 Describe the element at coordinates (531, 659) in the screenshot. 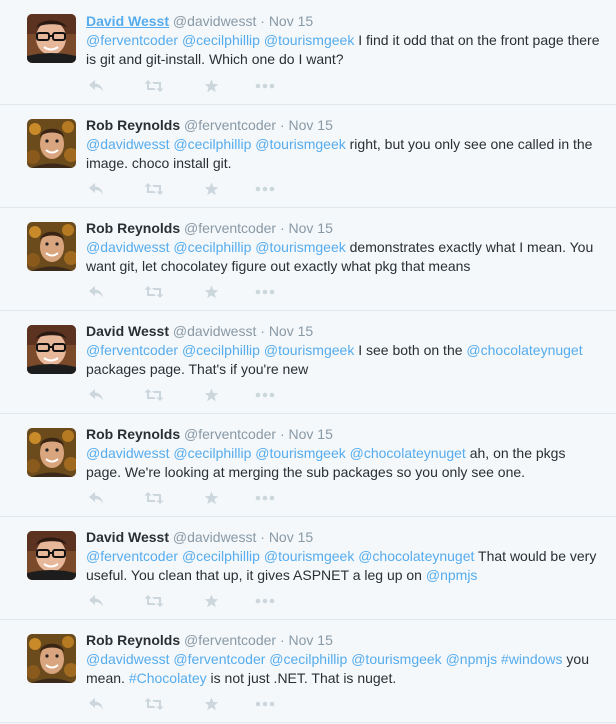

I see `hashtag-link: #windows` at that location.